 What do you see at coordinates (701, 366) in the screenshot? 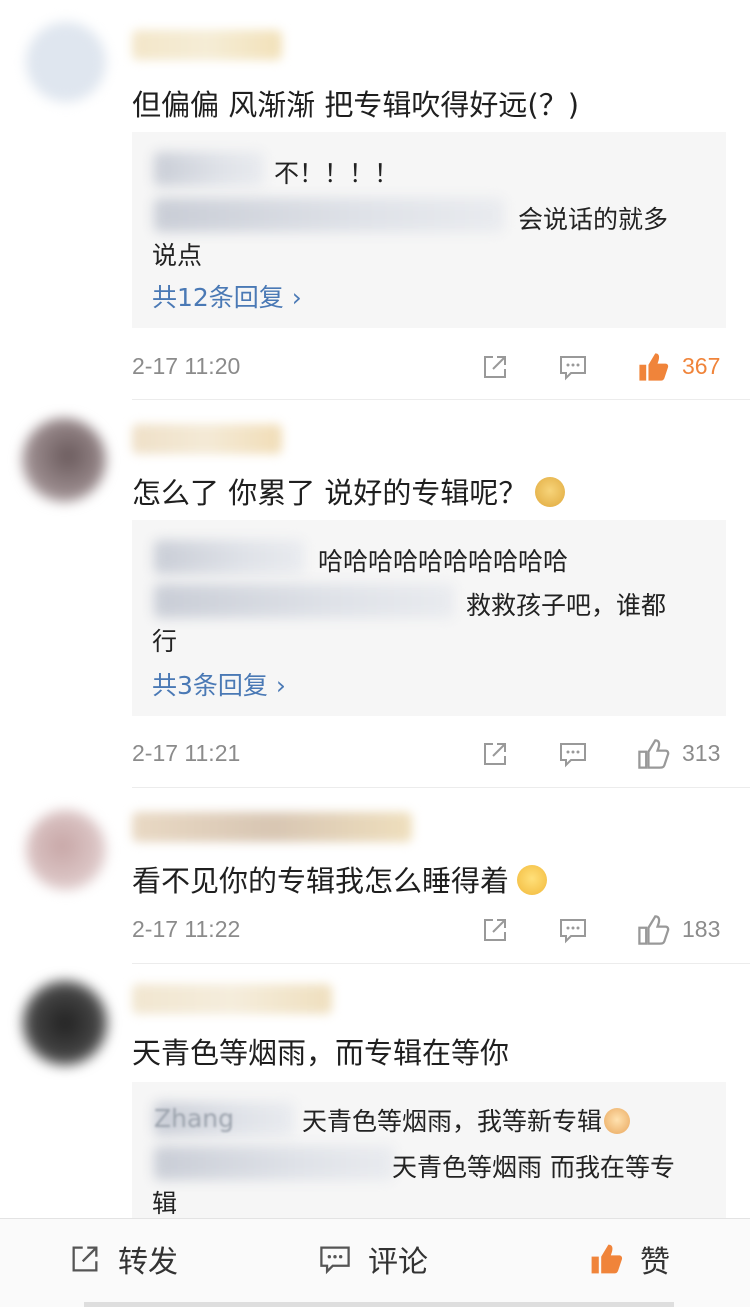
I see `like-count: 367` at bounding box center [701, 366].